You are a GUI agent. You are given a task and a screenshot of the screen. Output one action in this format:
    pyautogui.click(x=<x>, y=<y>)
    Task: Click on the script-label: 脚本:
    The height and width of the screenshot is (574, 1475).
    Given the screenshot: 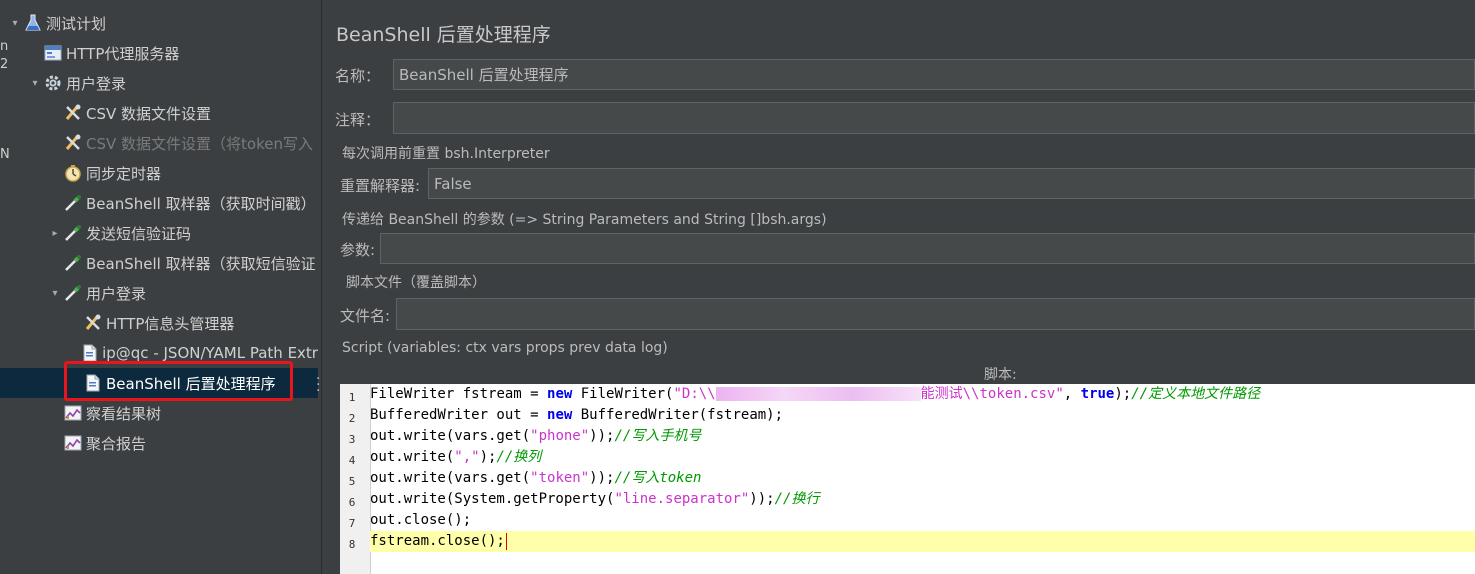 What is the action you would take?
    pyautogui.click(x=1000, y=375)
    